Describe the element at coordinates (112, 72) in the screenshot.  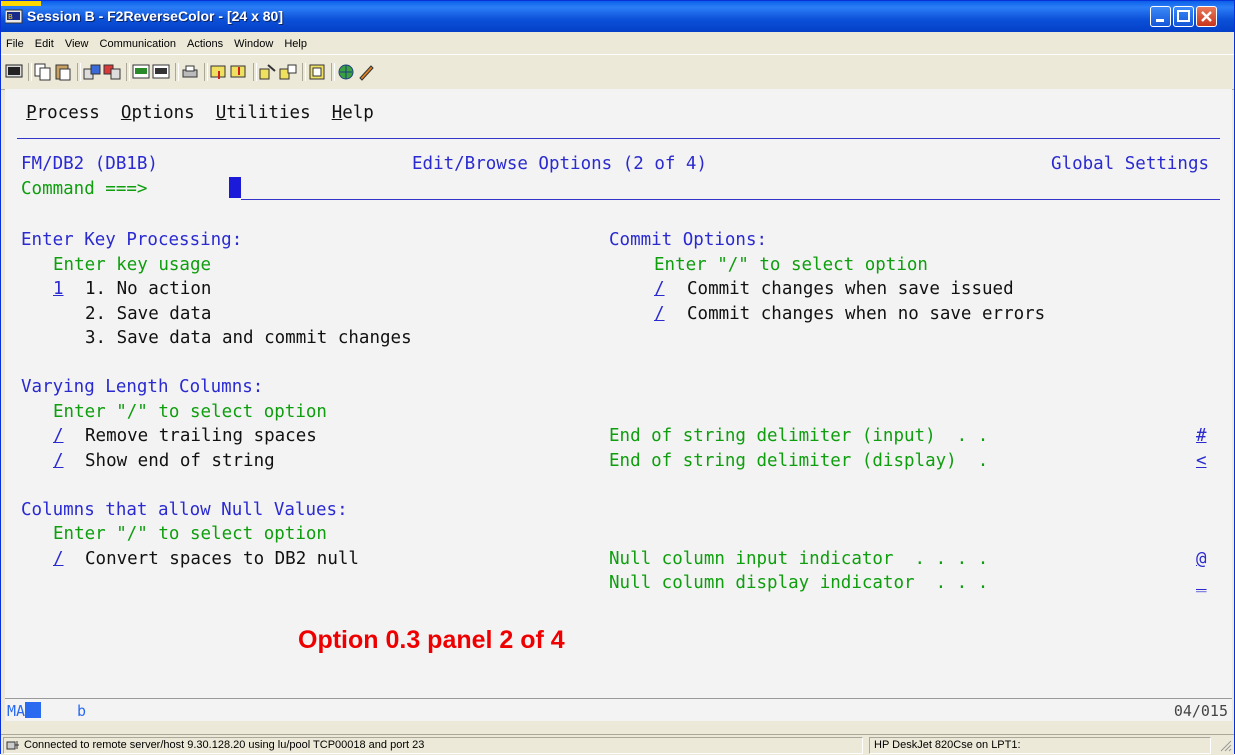
I see `receive-file-icon` at that location.